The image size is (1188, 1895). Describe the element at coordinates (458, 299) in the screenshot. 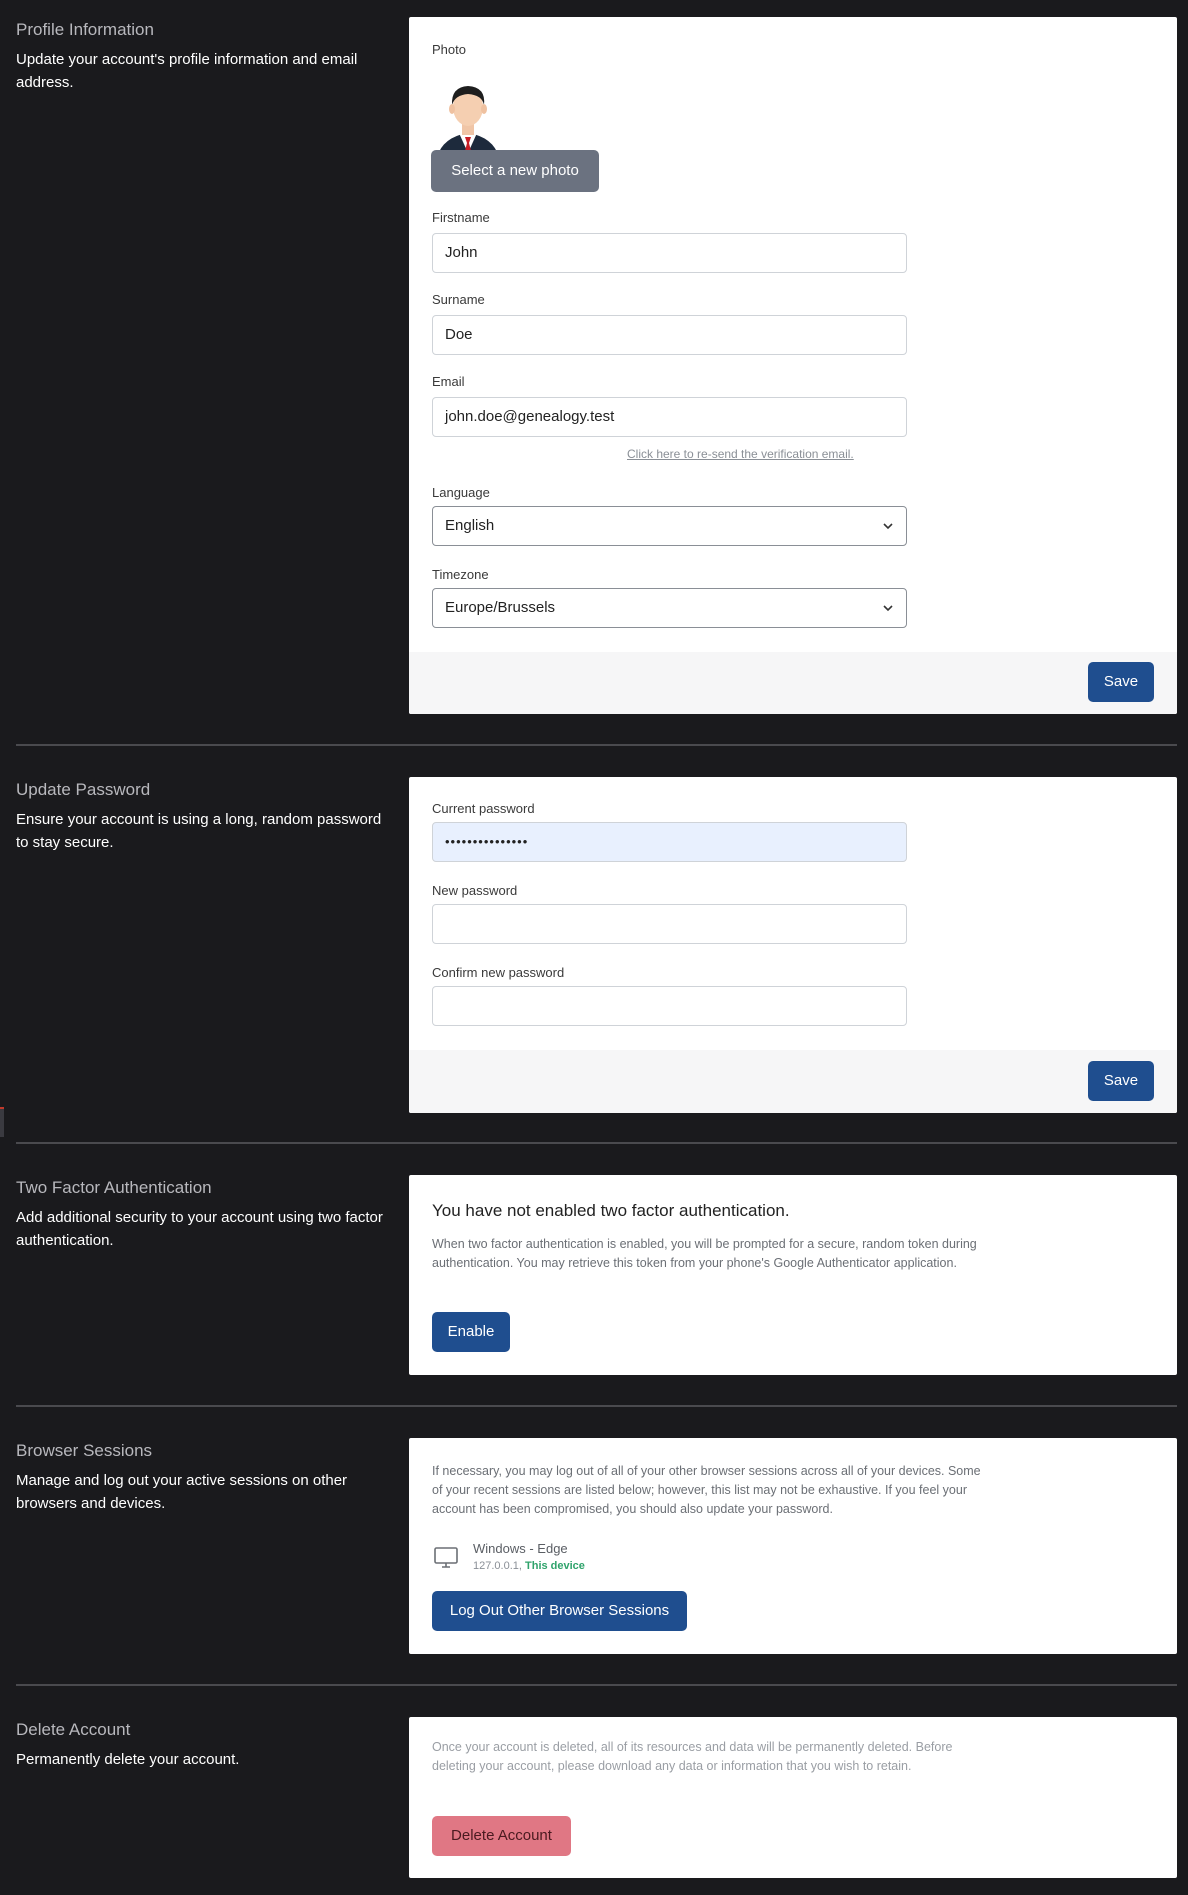

I see `surname-label: Surname` at that location.